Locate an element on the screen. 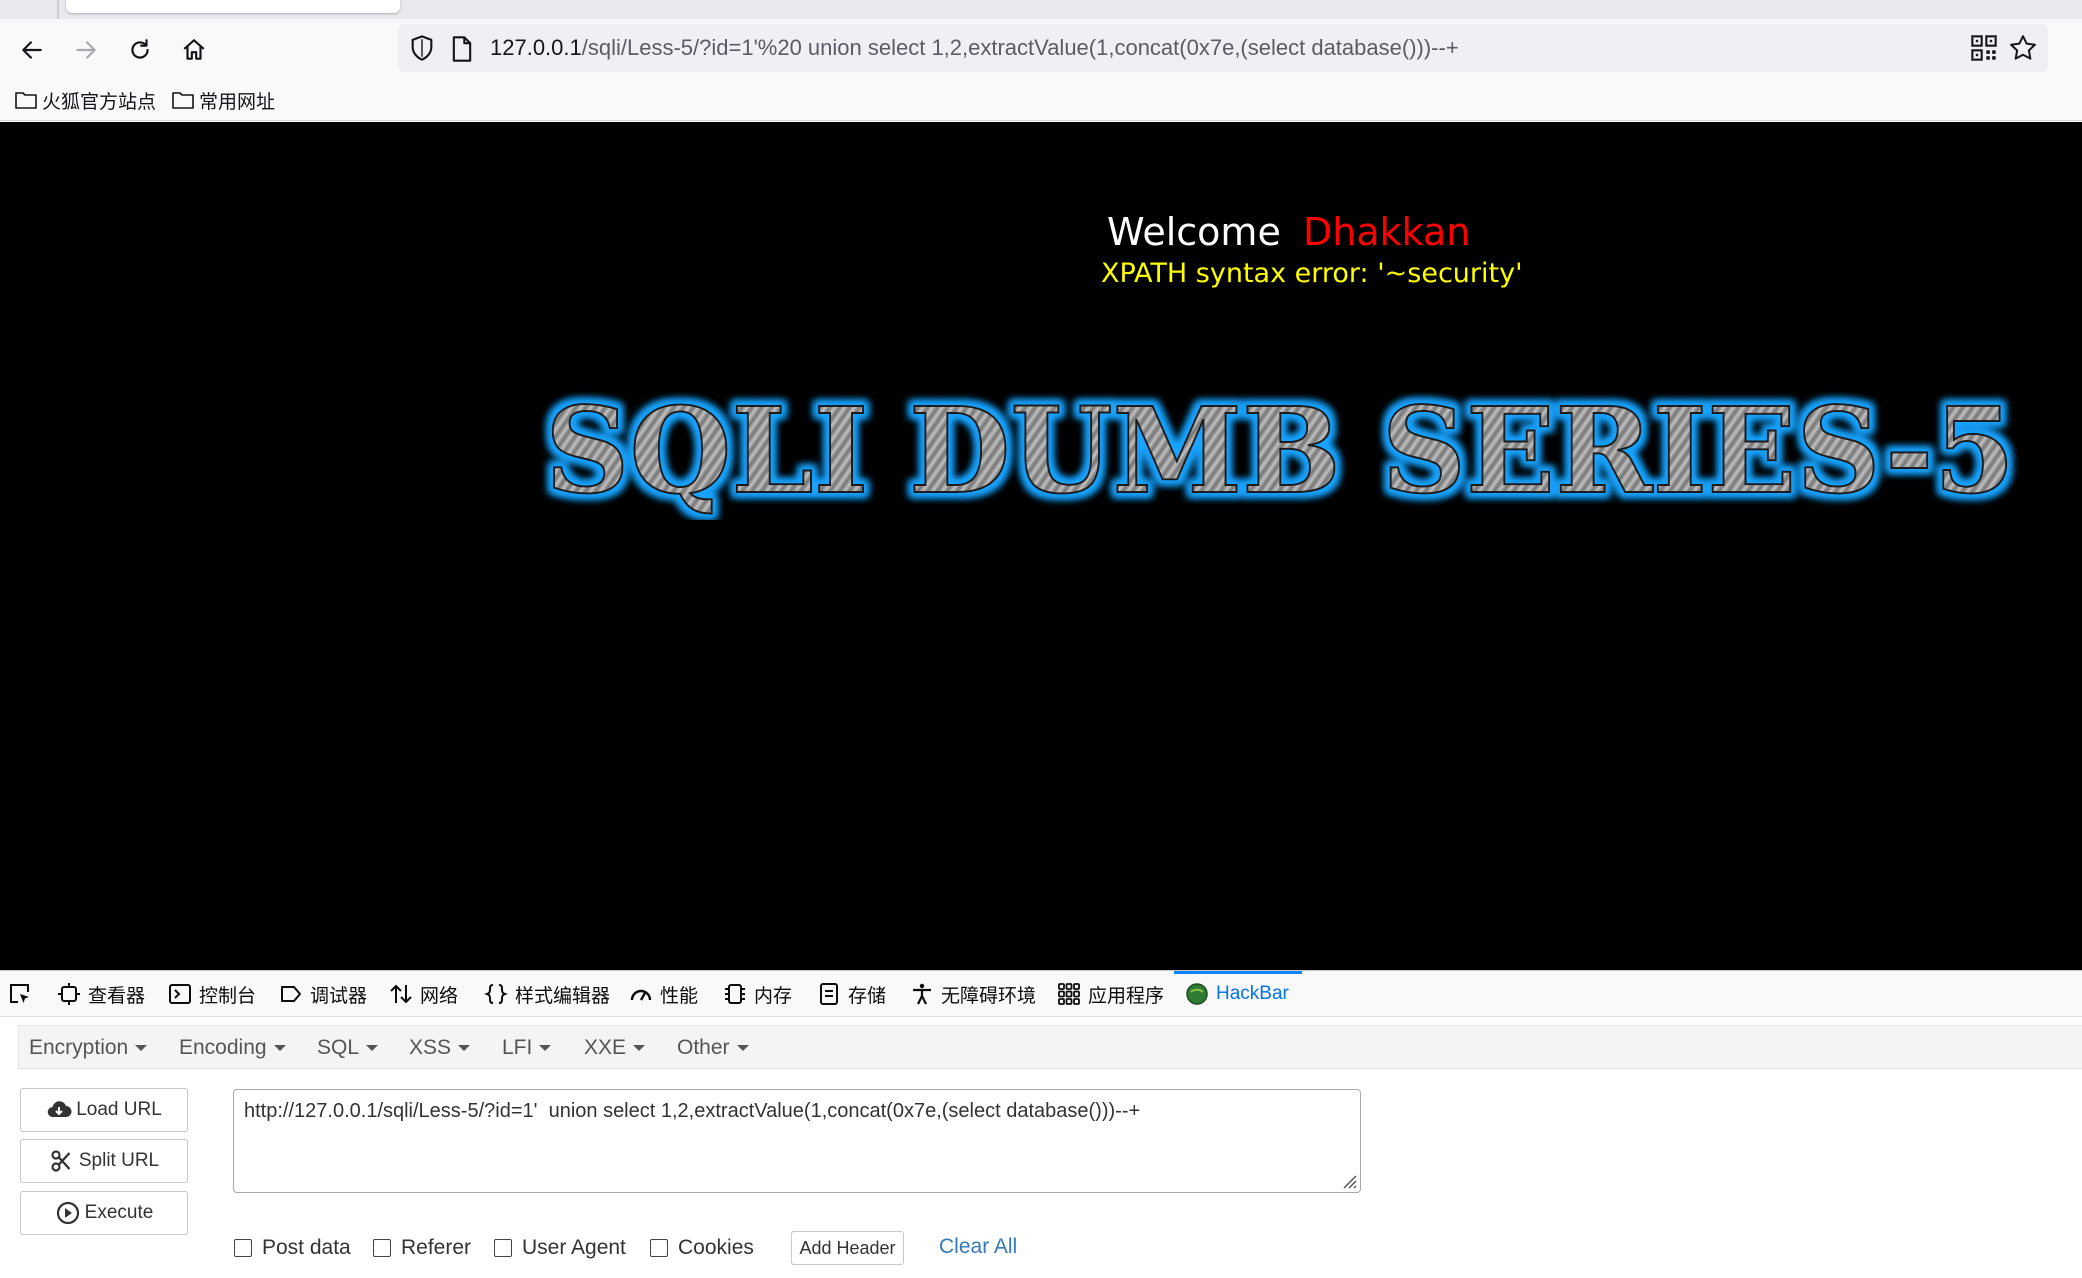 This screenshot has width=2082, height=1278. home-icon is located at coordinates (194, 49).